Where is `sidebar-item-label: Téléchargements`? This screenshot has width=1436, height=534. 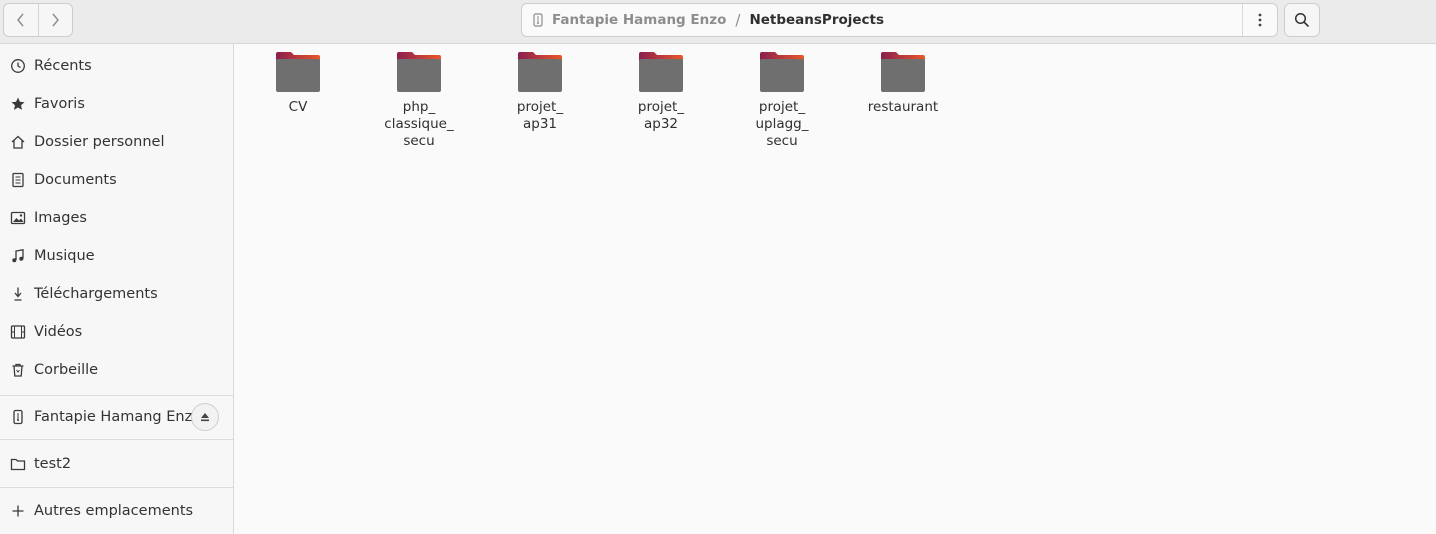
sidebar-item-label: Téléchargements is located at coordinates (96, 294).